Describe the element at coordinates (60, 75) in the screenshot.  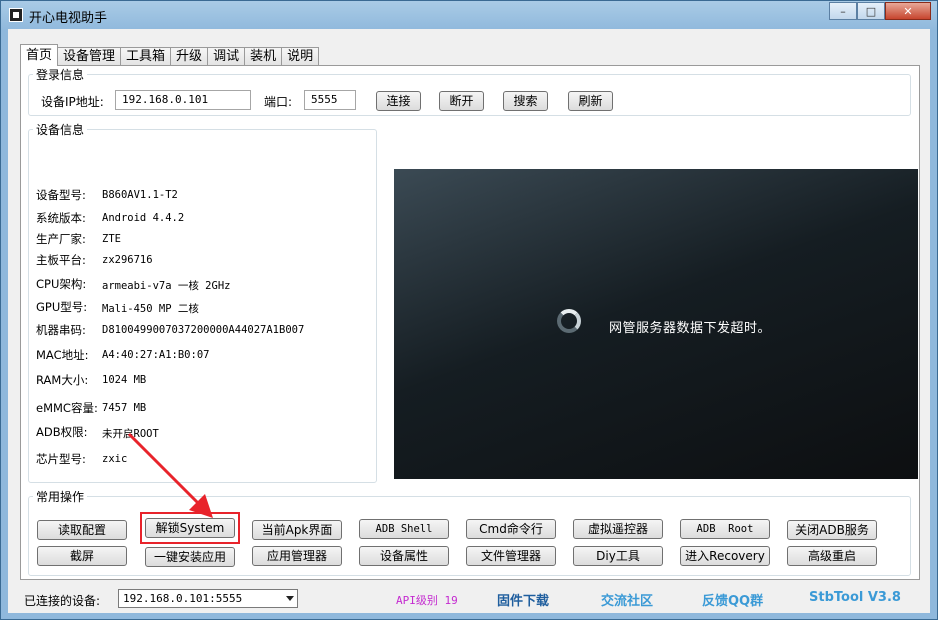
I see `login-legend: 登录信息` at that location.